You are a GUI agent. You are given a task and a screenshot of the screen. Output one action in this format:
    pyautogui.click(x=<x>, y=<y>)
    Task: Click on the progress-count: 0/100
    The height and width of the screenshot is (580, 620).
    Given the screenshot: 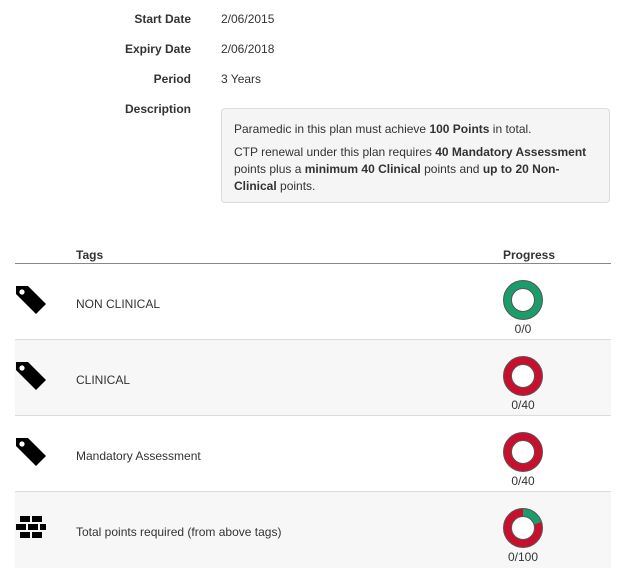 What is the action you would take?
    pyautogui.click(x=523, y=557)
    